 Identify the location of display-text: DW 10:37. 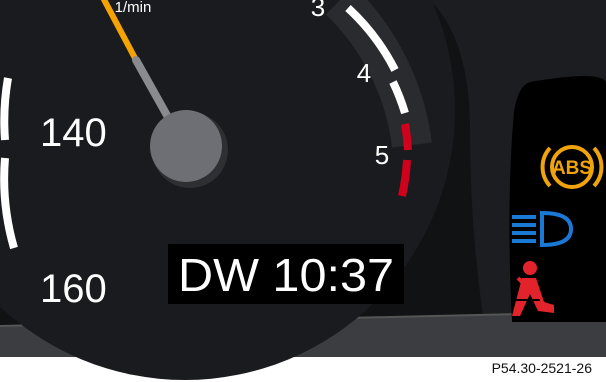
(286, 275).